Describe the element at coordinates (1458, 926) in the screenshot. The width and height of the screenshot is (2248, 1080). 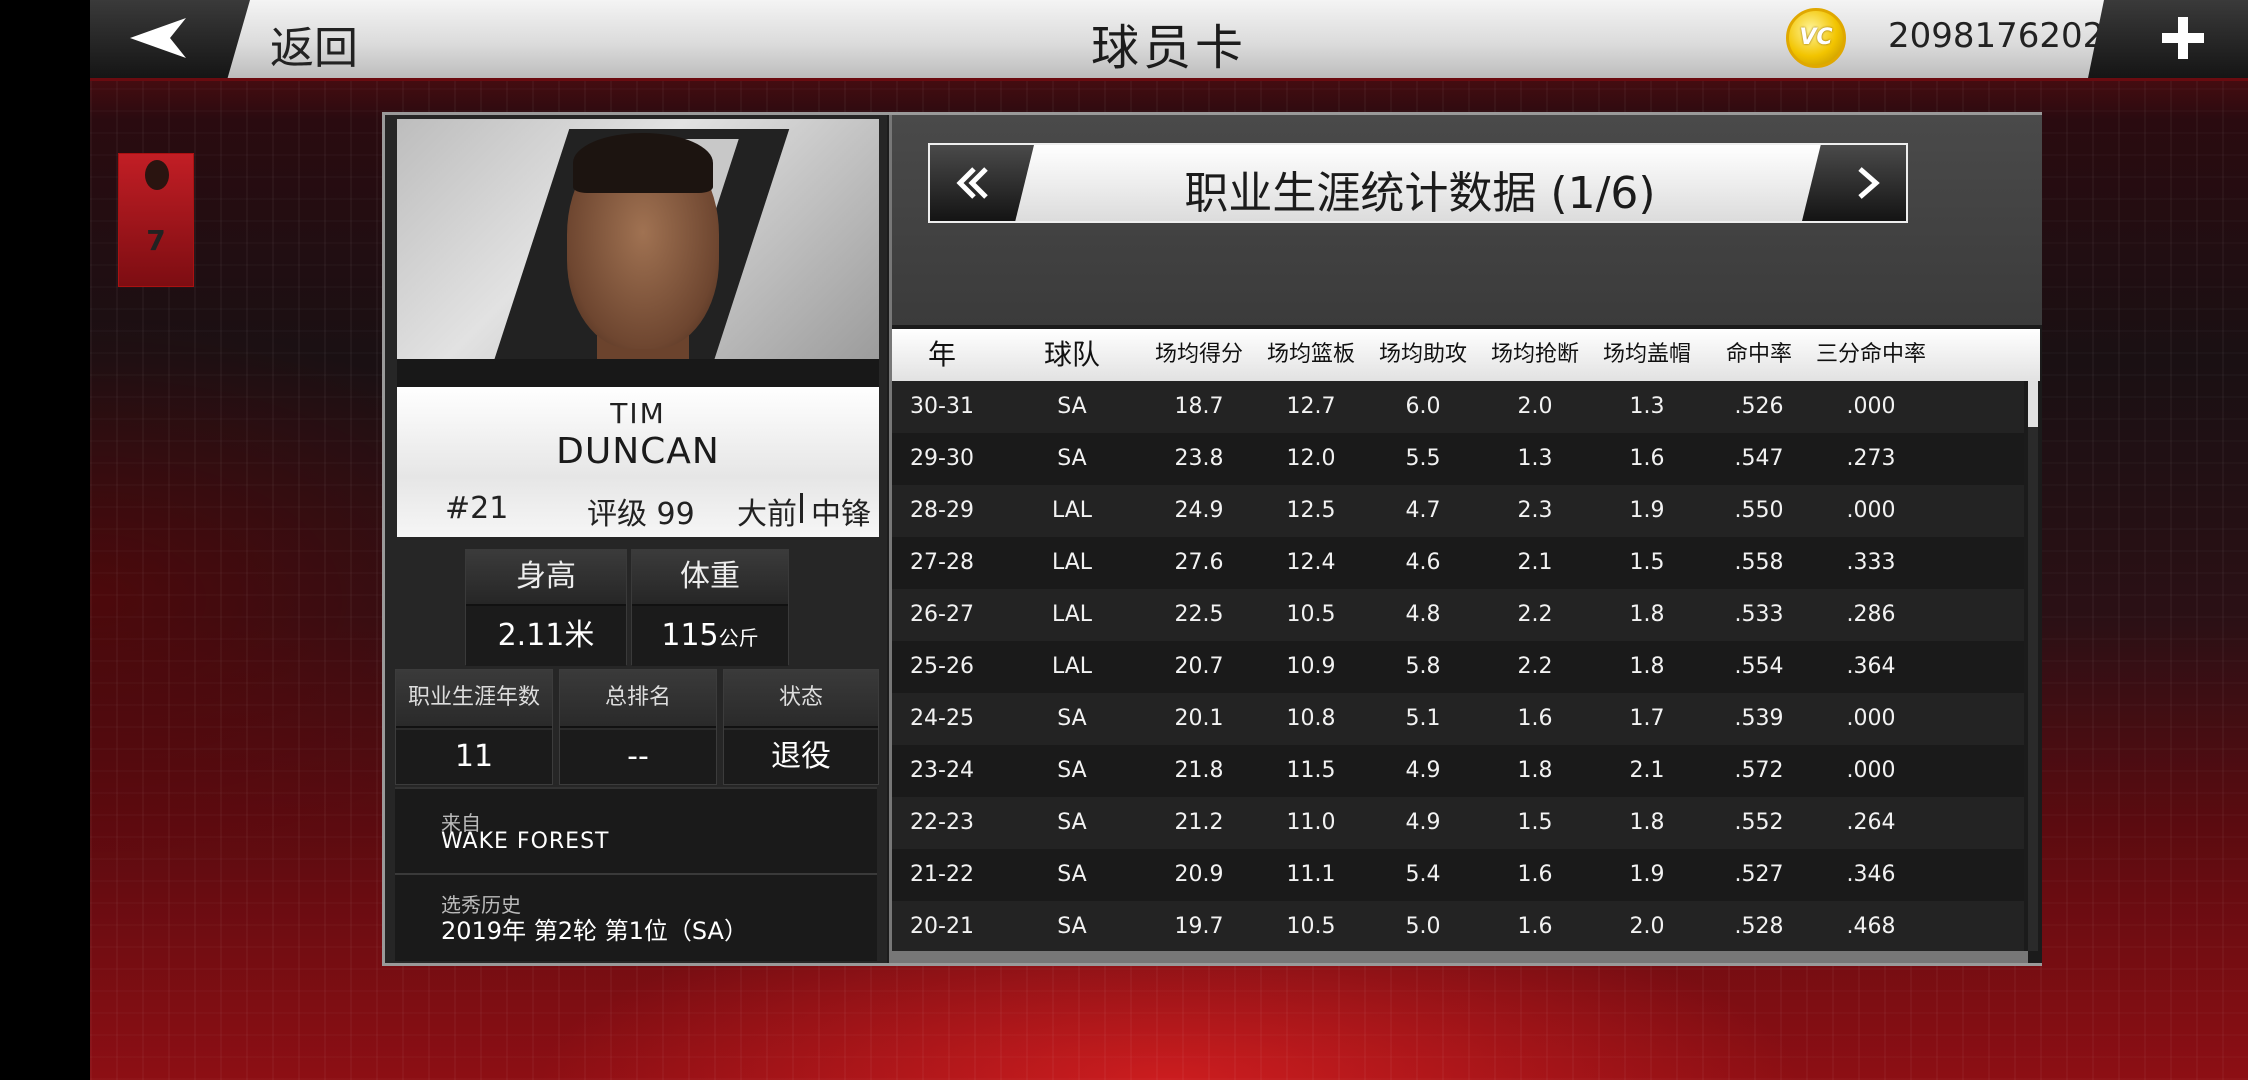
I see `stats-row: 20-21 SA 19.7 10.5 5.0 1.6 2.0 .528 .468` at that location.